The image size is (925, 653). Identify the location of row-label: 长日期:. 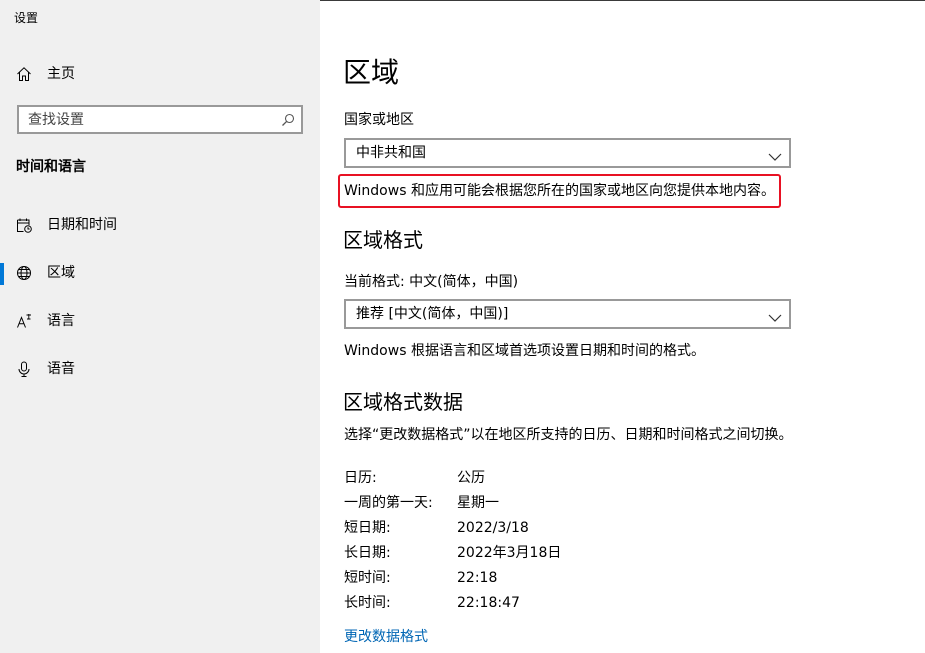
(367, 553).